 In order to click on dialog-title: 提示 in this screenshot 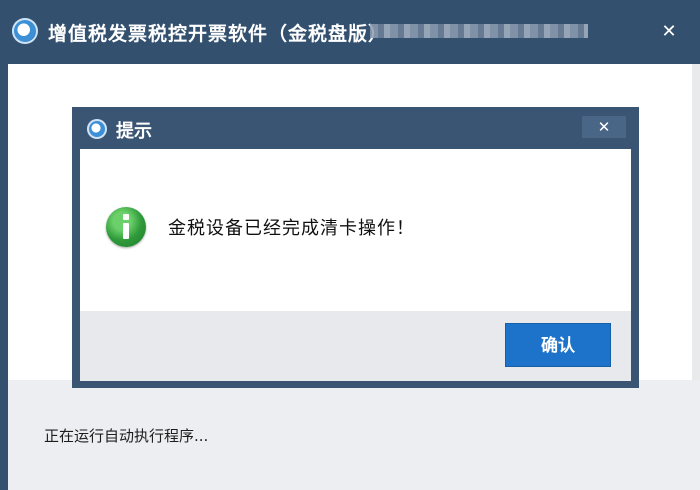, I will do `click(134, 131)`.